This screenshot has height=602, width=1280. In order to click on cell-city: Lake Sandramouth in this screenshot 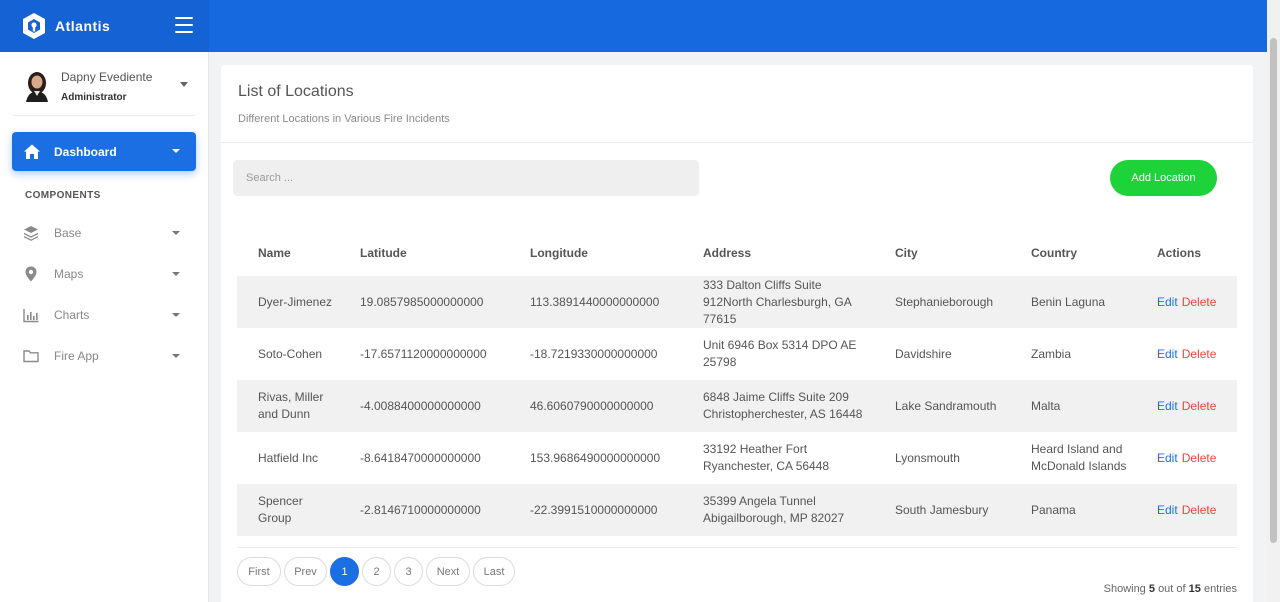, I will do `click(946, 405)`.